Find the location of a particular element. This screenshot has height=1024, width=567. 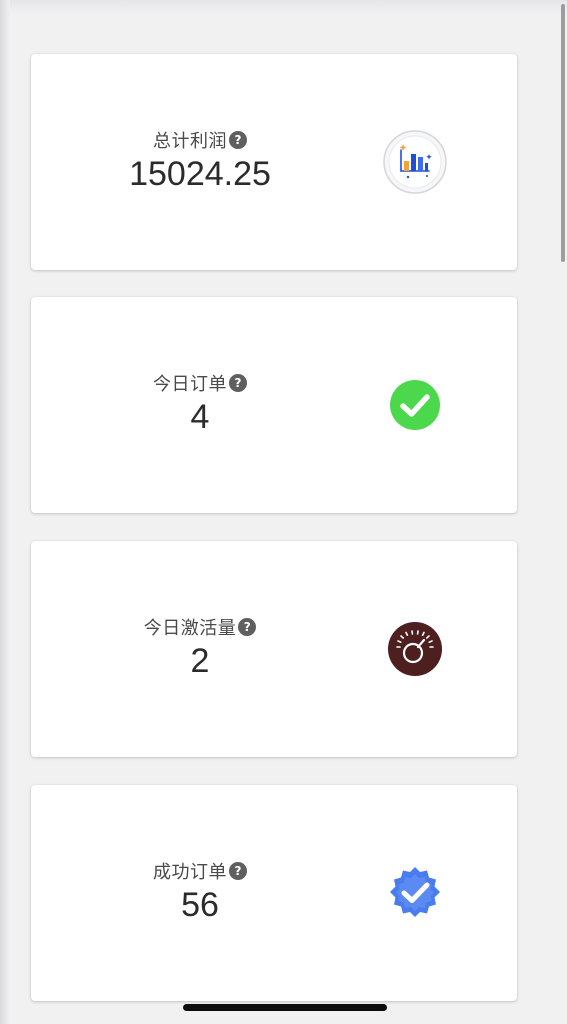

verified-badge-icon is located at coordinates (415, 893).